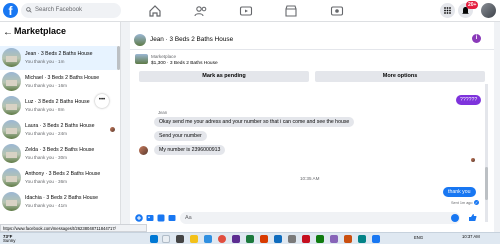  I want to click on watch-icon, so click(246, 11).